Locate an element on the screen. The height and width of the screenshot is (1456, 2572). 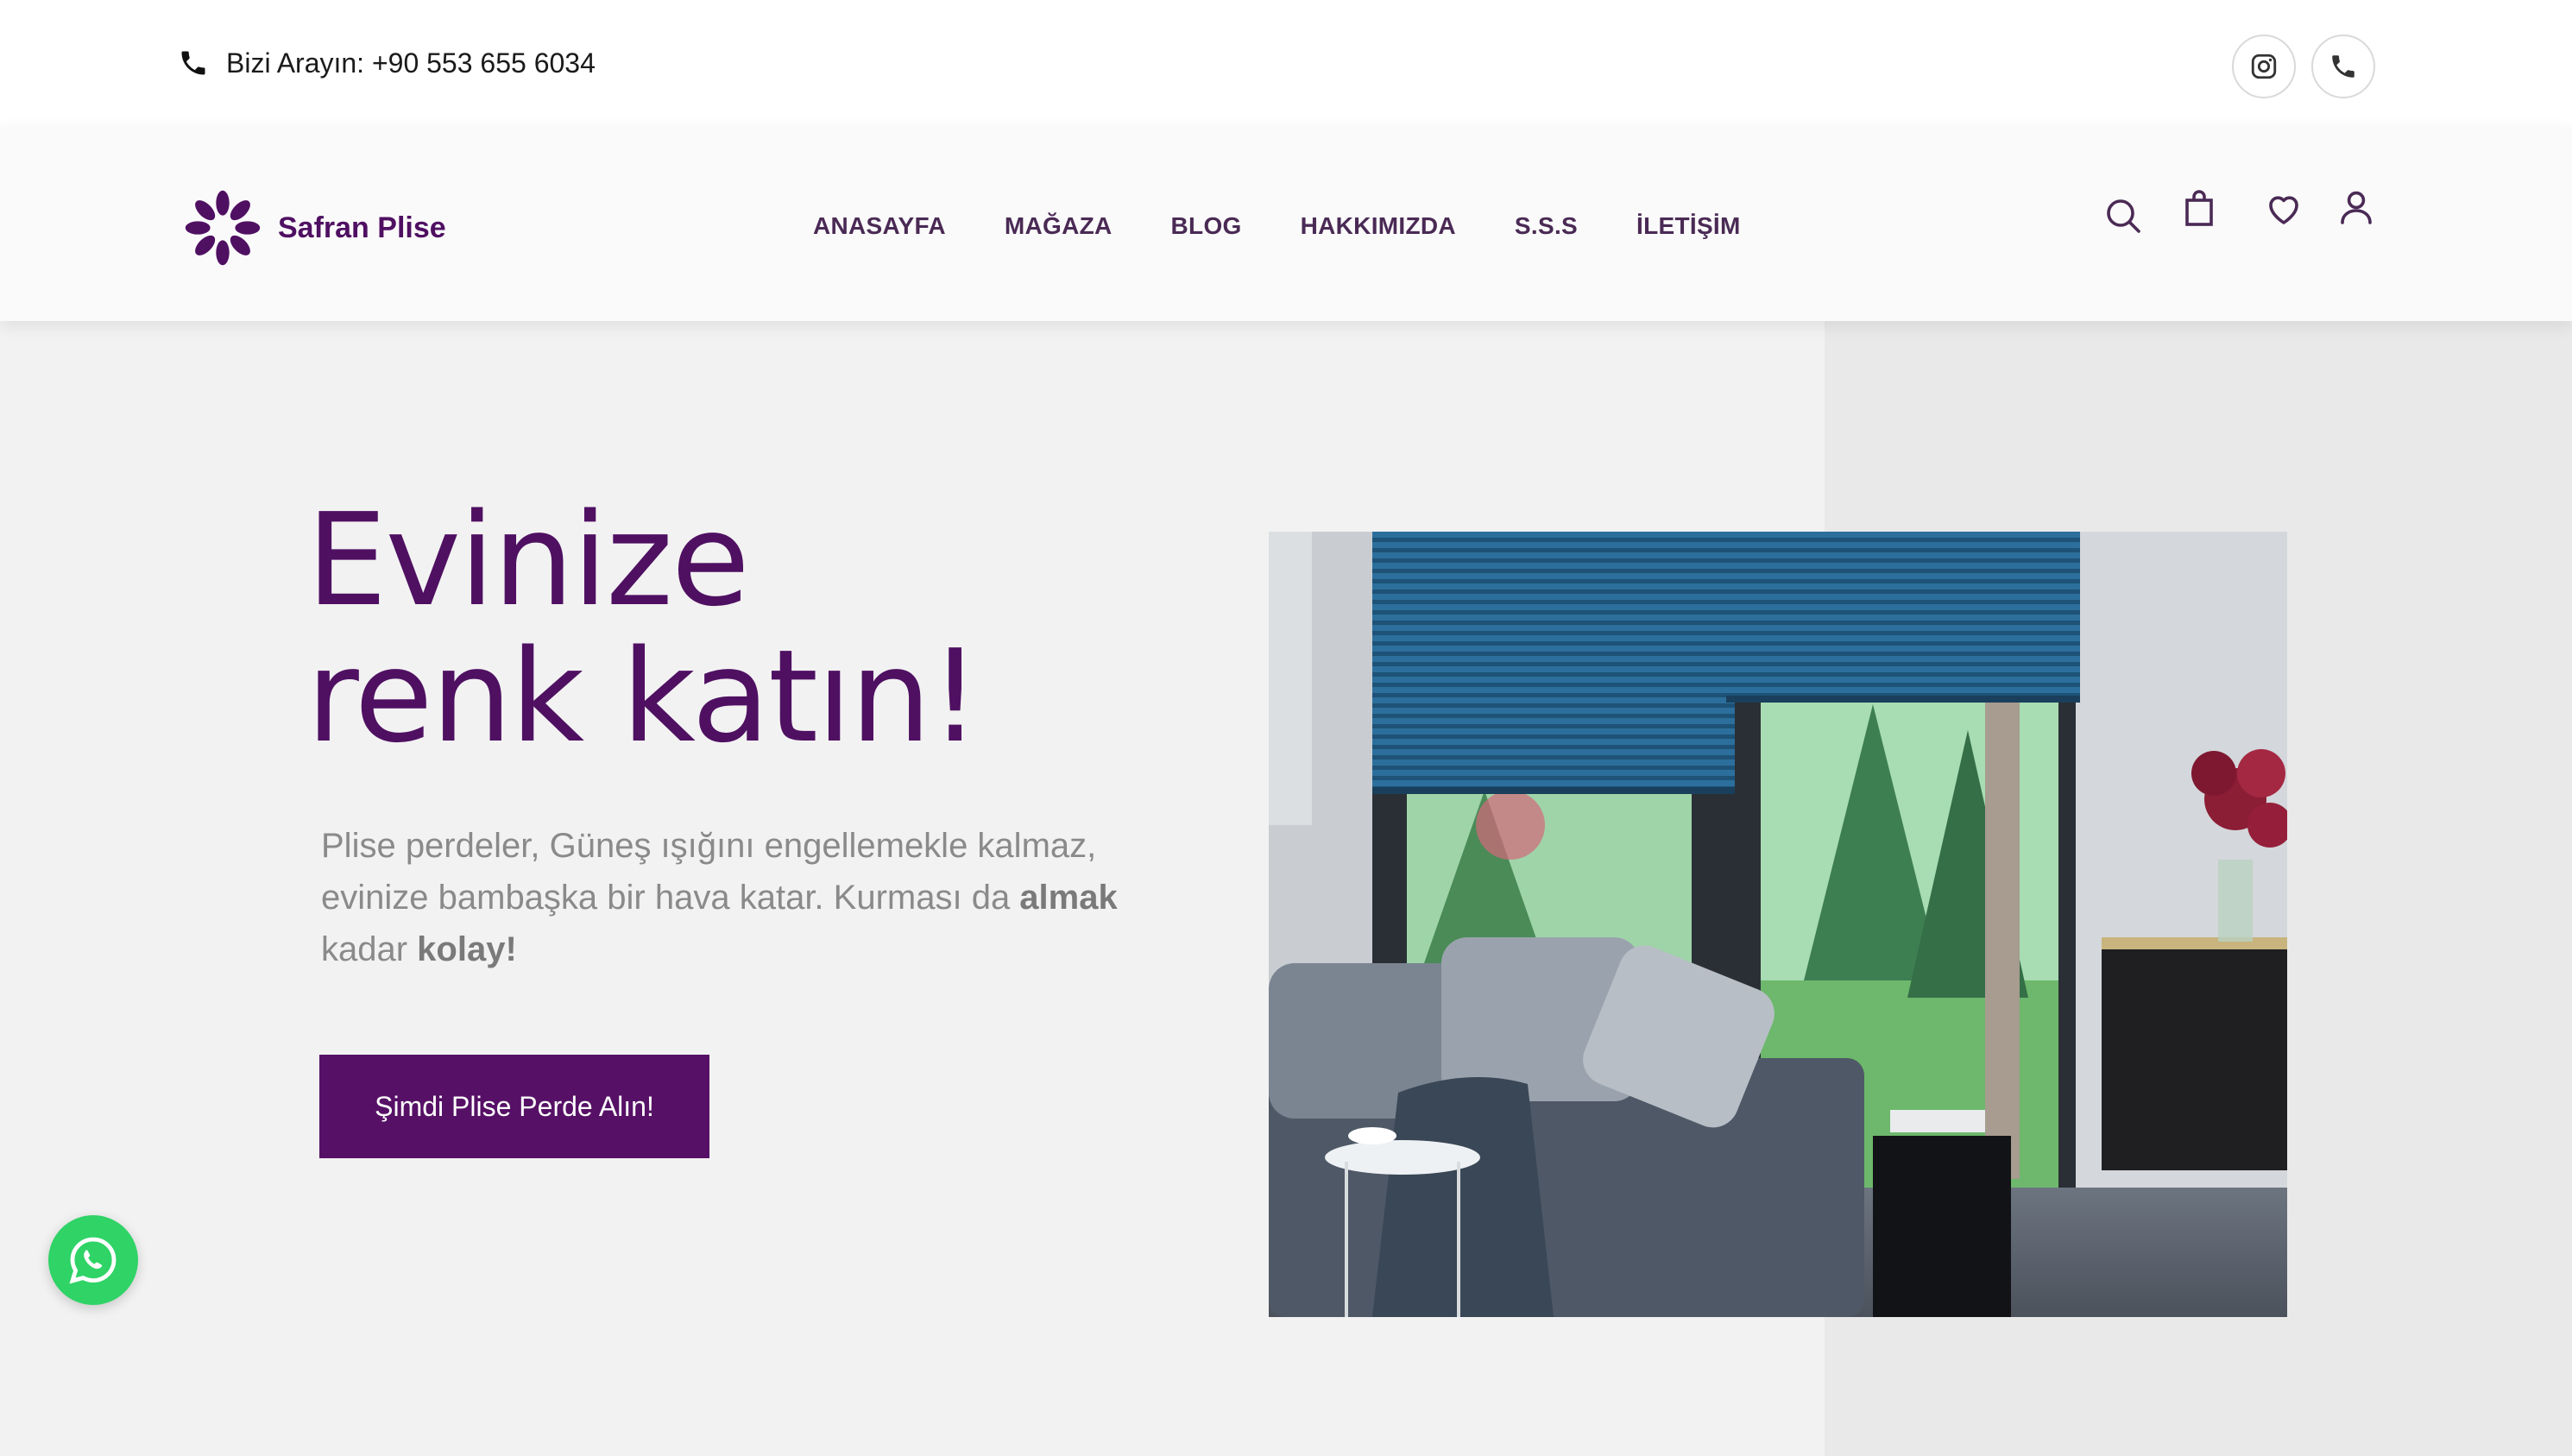
wishlist-button is located at coordinates (2283, 209).